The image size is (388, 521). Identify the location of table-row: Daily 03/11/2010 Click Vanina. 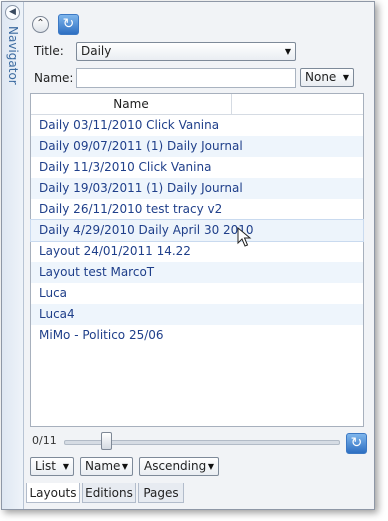
(197, 125).